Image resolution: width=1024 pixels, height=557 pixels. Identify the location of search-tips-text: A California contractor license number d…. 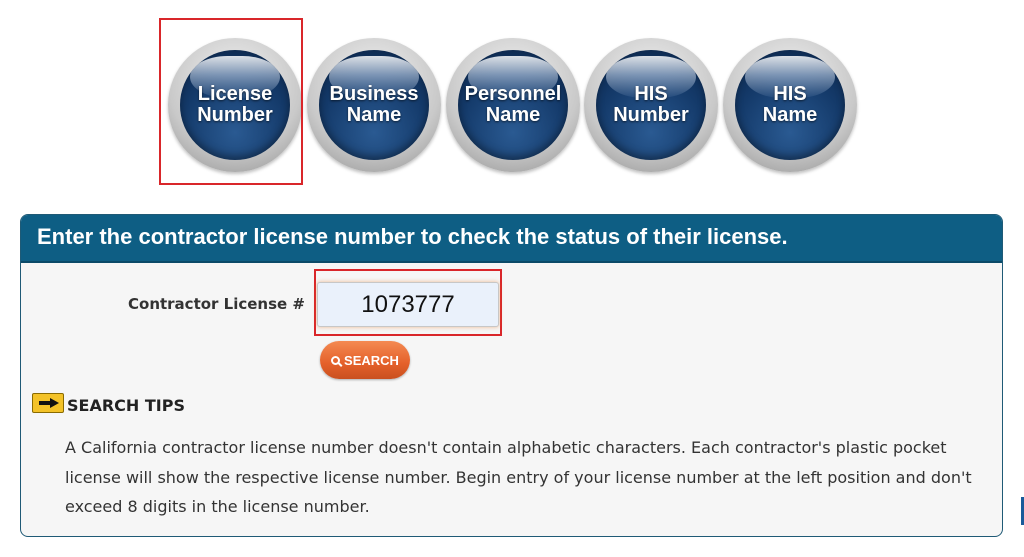
(518, 477).